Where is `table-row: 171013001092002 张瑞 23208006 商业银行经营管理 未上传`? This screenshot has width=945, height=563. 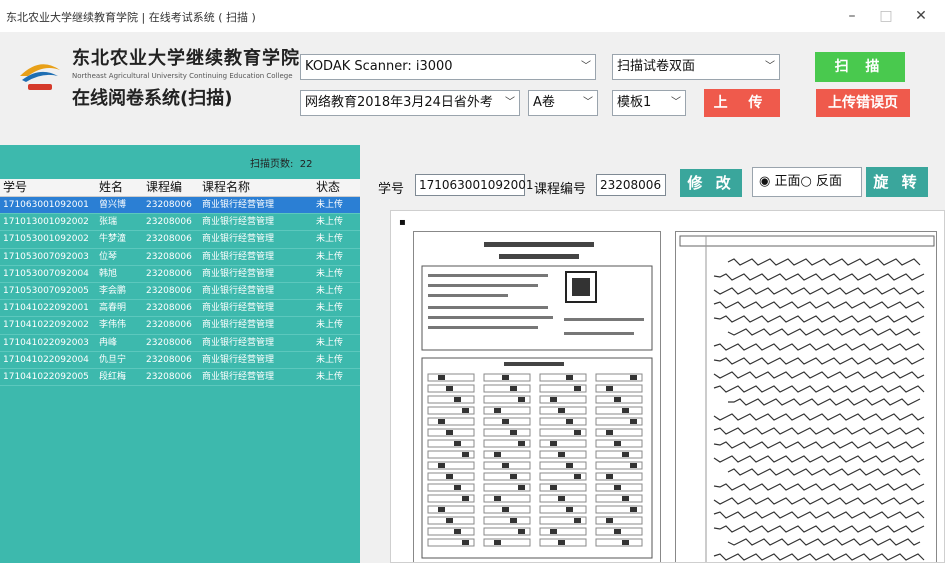
table-row: 171013001092002 张瑞 23208006 商业银行经营管理 未上传 is located at coordinates (180, 223).